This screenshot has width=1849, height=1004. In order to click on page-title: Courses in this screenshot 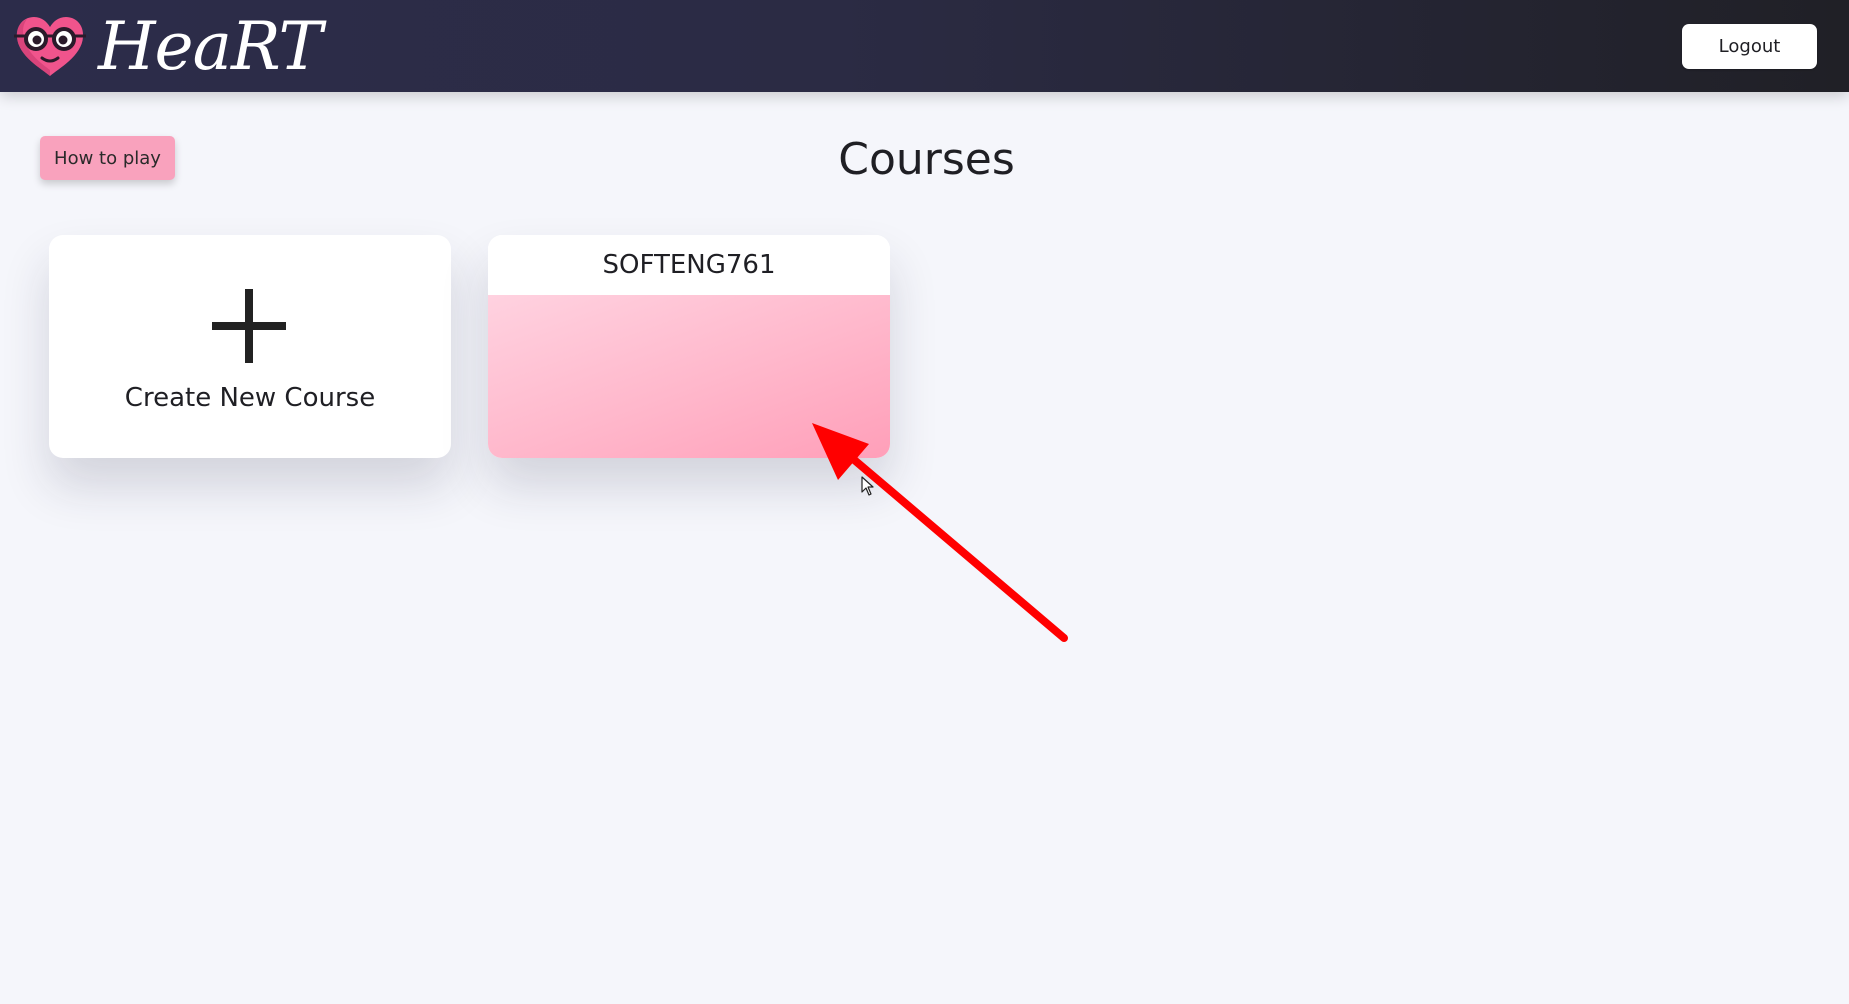, I will do `click(926, 159)`.